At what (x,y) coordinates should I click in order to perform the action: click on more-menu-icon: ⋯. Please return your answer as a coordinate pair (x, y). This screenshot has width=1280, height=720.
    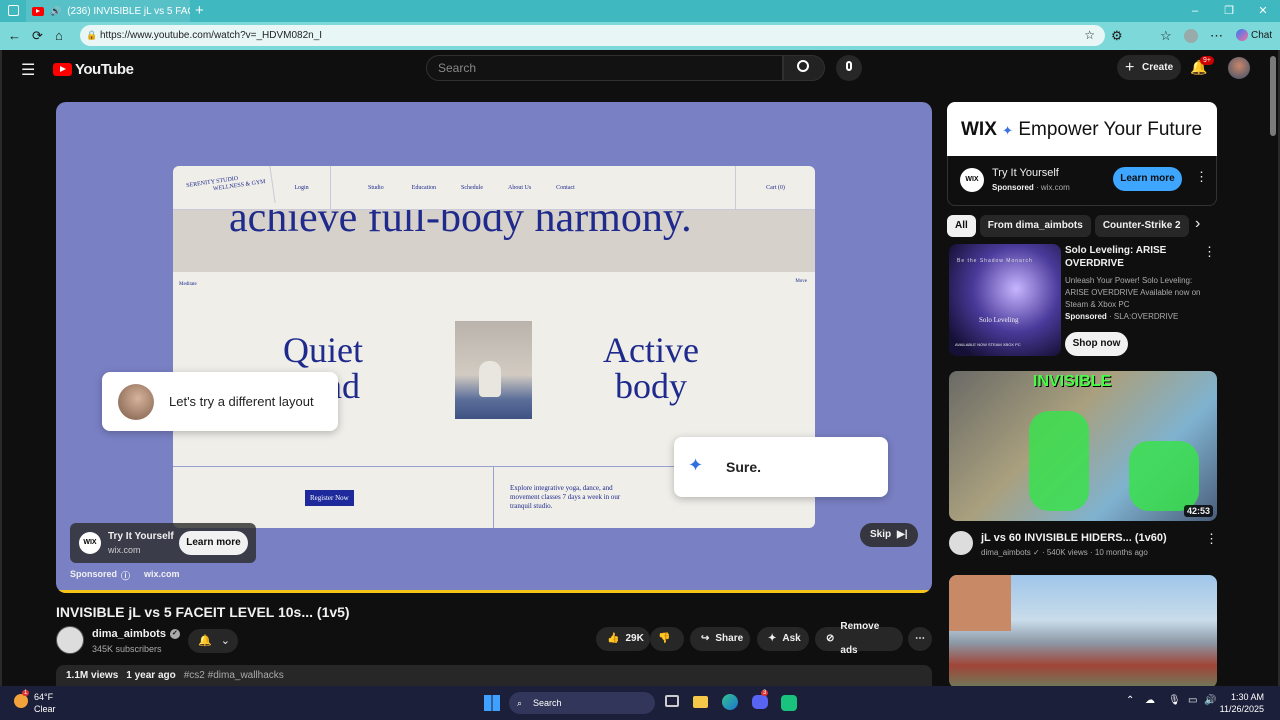
    Looking at the image, I should click on (1216, 36).